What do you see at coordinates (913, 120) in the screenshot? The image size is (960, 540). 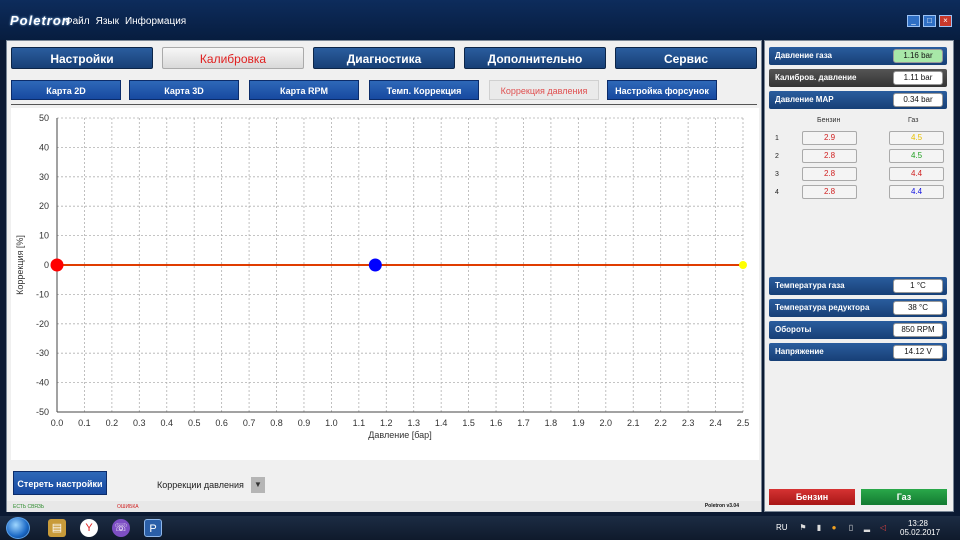 I see `injector-header-gas: Газ` at bounding box center [913, 120].